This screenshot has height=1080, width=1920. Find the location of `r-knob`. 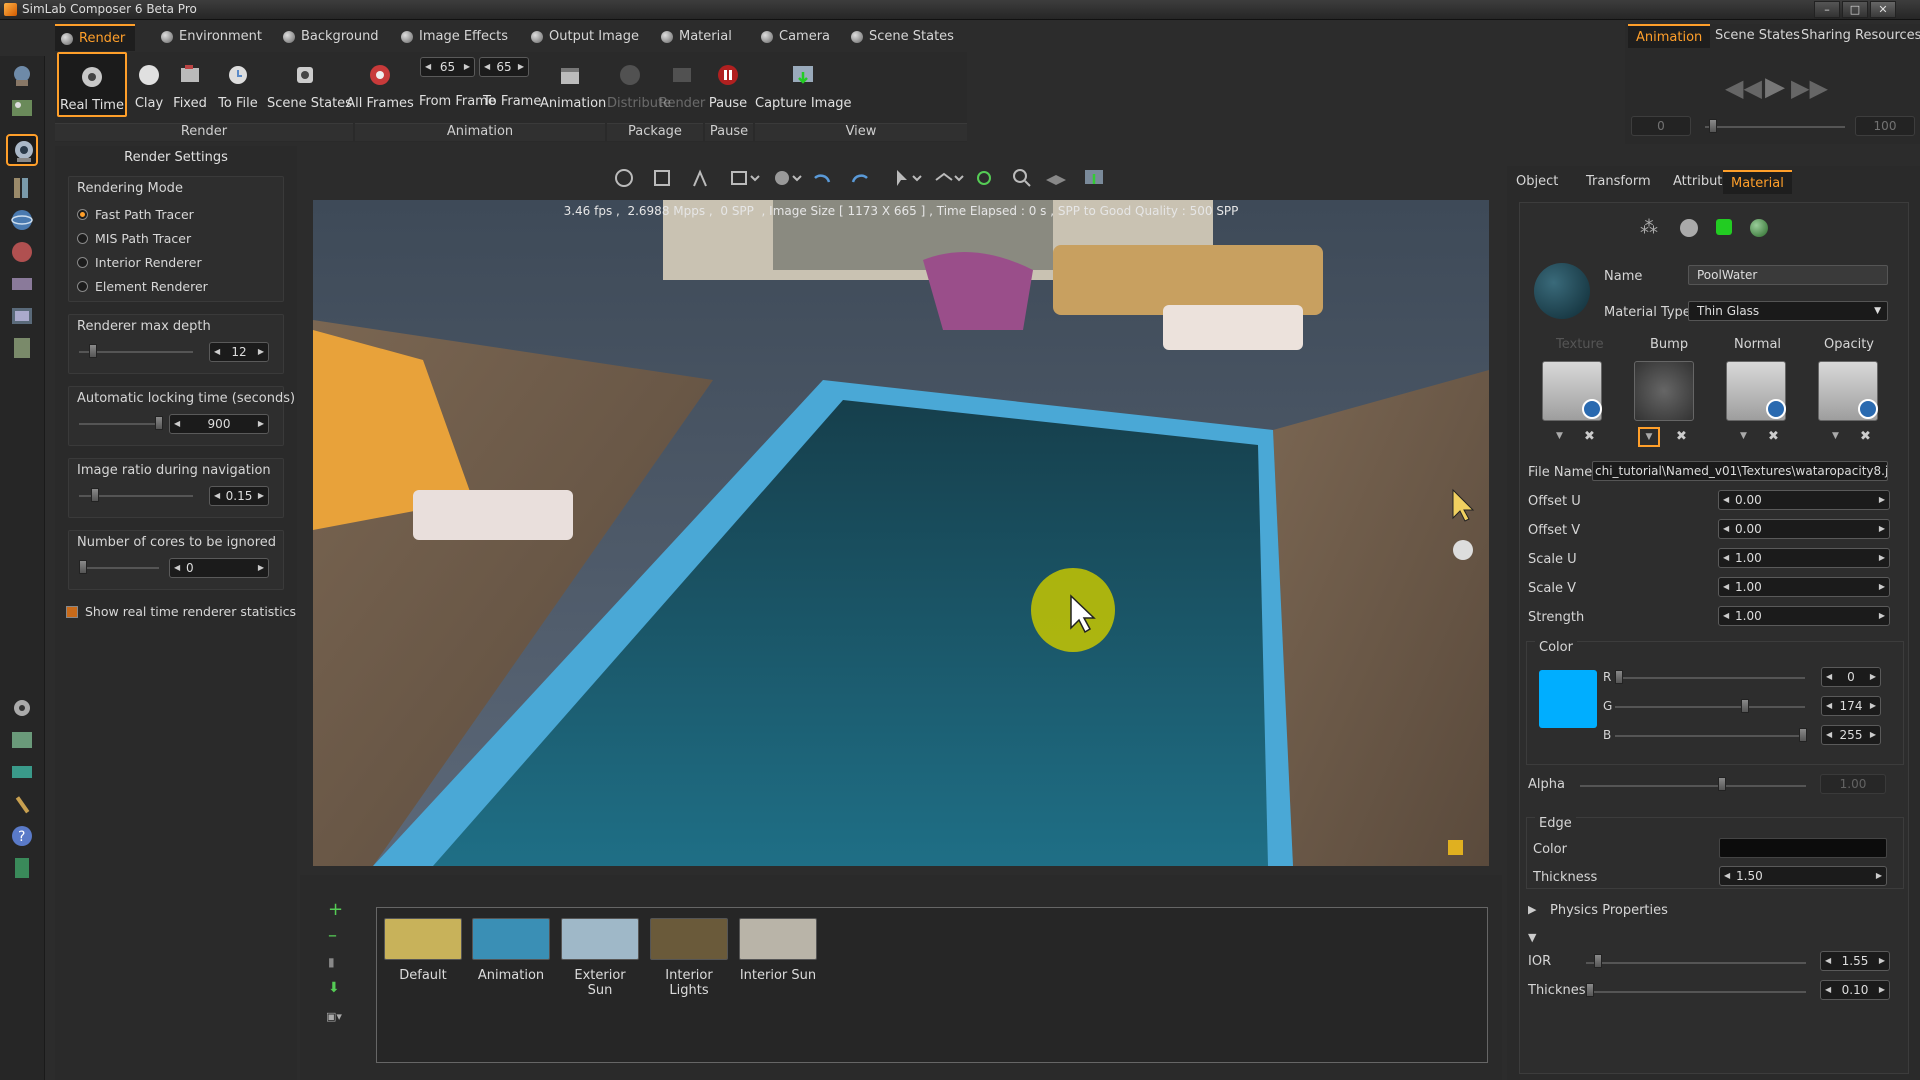

r-knob is located at coordinates (1619, 677).